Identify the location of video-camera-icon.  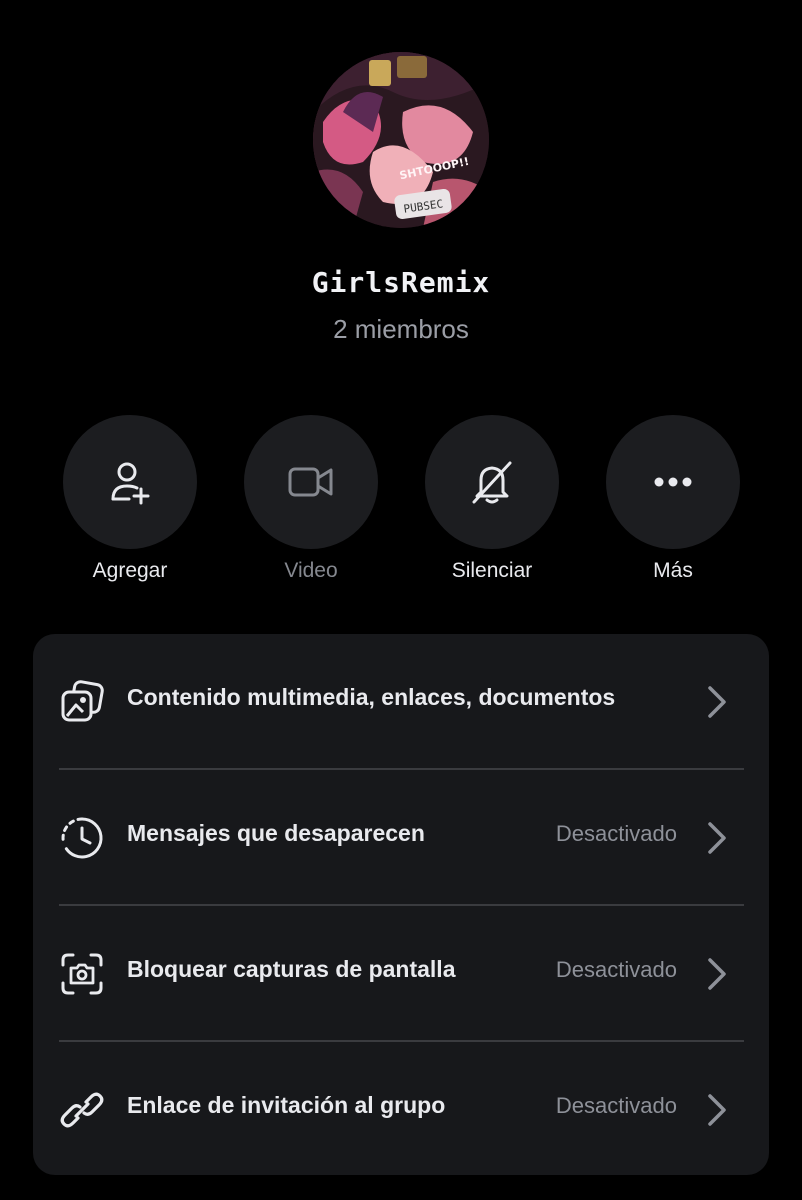
(310, 482).